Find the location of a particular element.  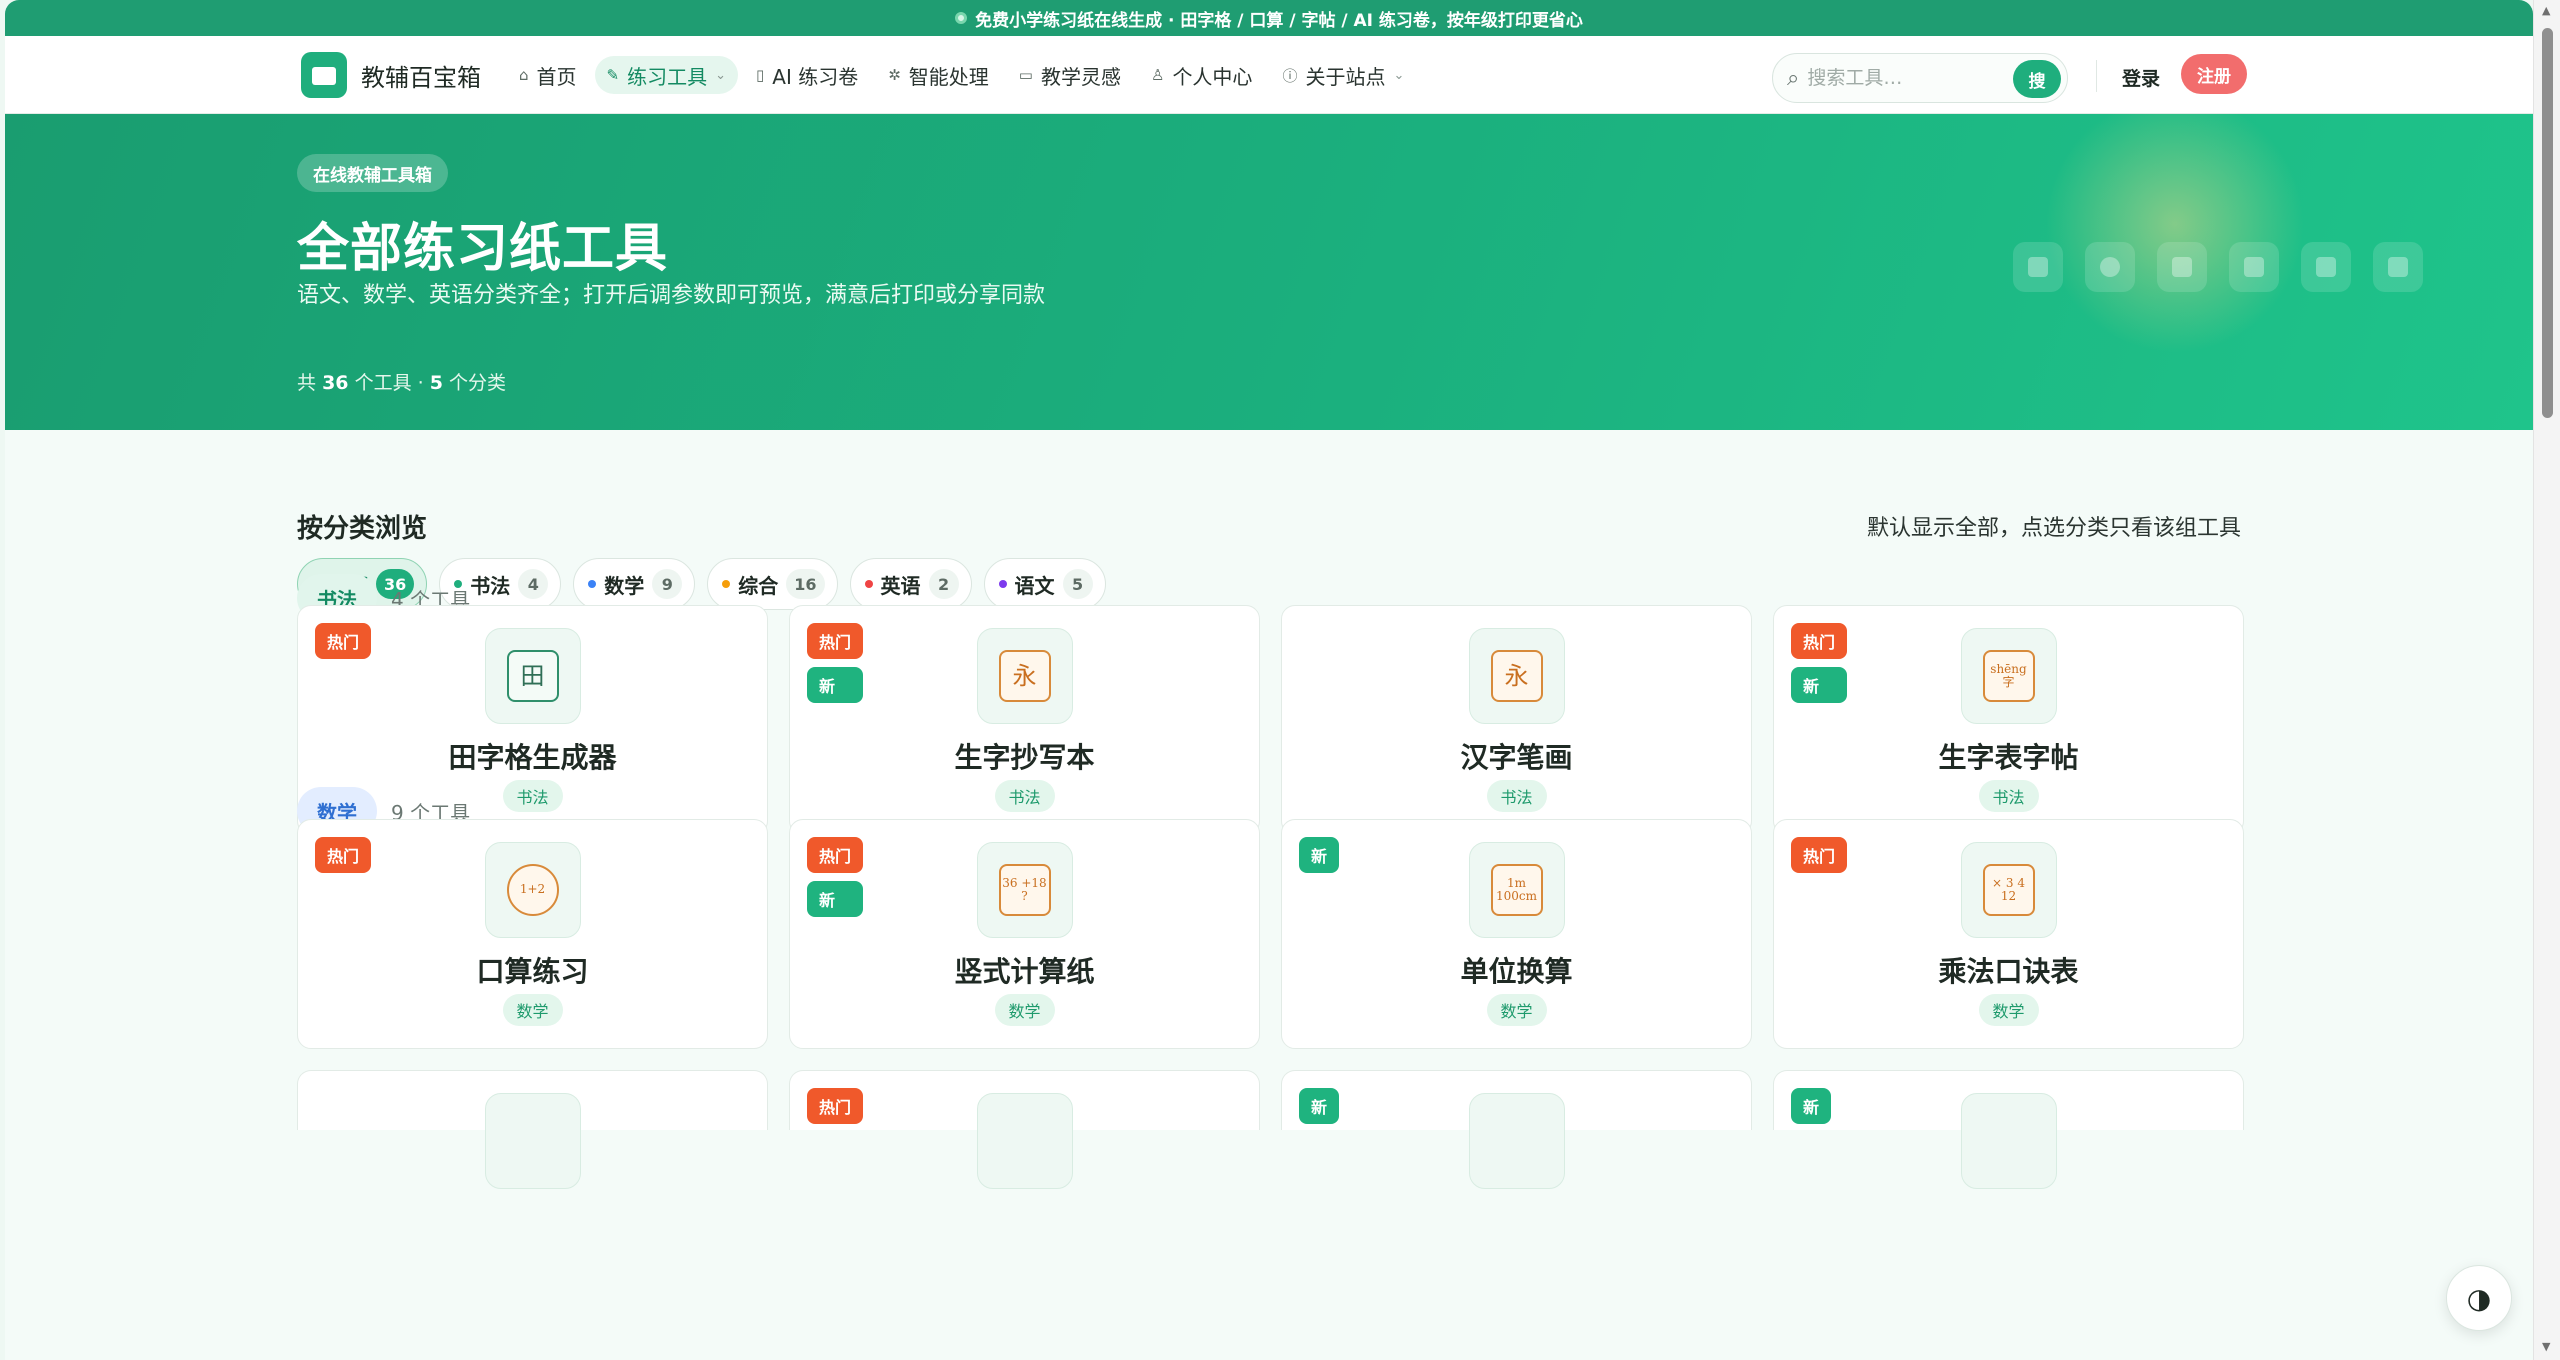

decor-circle-icon is located at coordinates (2110, 267).